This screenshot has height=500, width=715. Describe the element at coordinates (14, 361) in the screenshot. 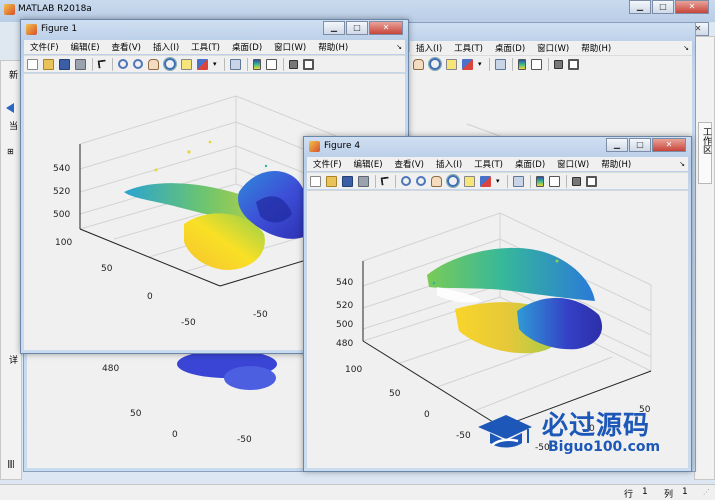

I see `left-strip-label-detail: 详` at that location.